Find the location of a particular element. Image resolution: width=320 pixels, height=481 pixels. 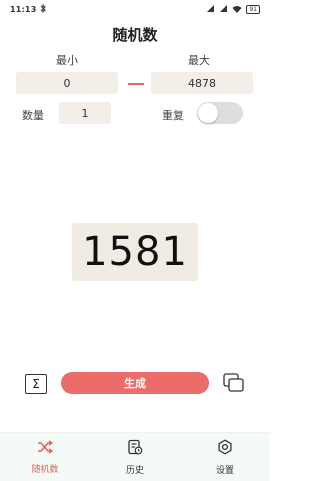

bottom-tab-bar: 随机数 历史 设置 is located at coordinates (135, 456).